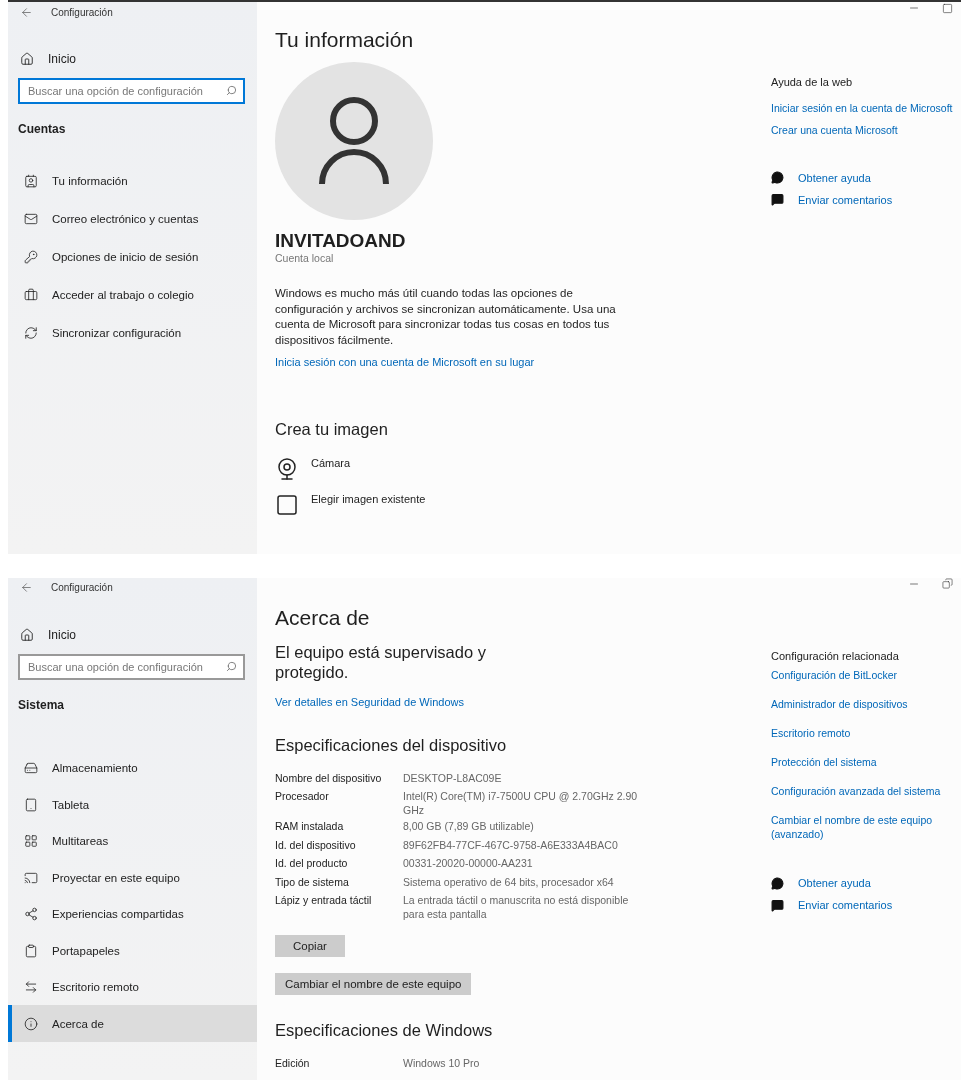  I want to click on spec-value: 89F62FB4-77CF-467C-9758-A6E333A4BAC0, so click(511, 845).